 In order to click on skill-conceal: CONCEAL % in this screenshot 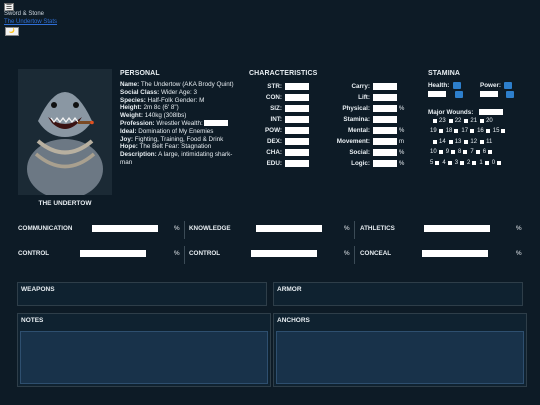, I will do `click(441, 253)`.